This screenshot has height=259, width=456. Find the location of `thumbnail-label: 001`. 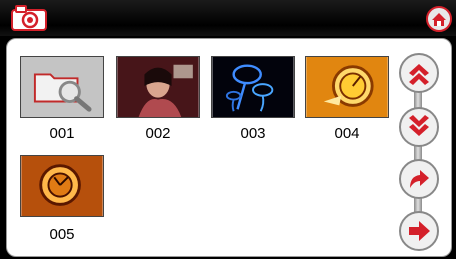

thumbnail-label: 001 is located at coordinates (62, 133).